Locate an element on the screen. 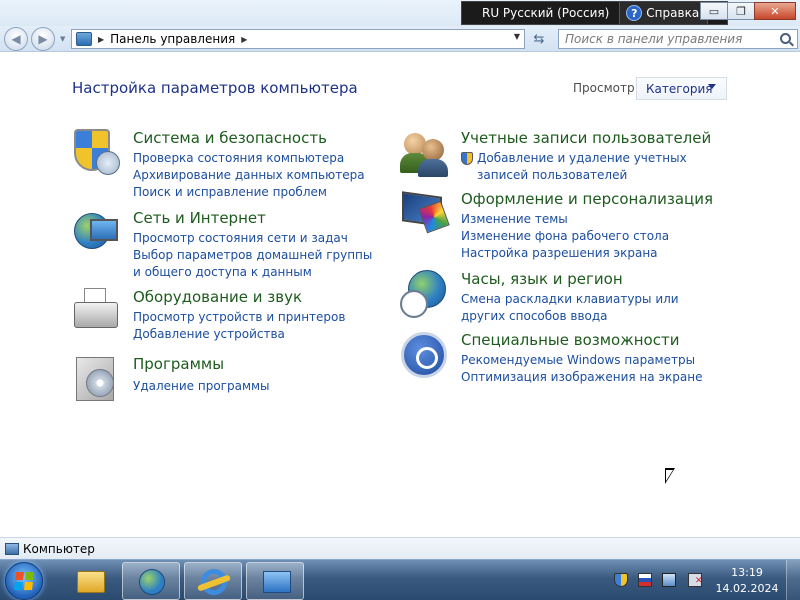 The image size is (800, 600). help-icon: ? is located at coordinates (634, 13).